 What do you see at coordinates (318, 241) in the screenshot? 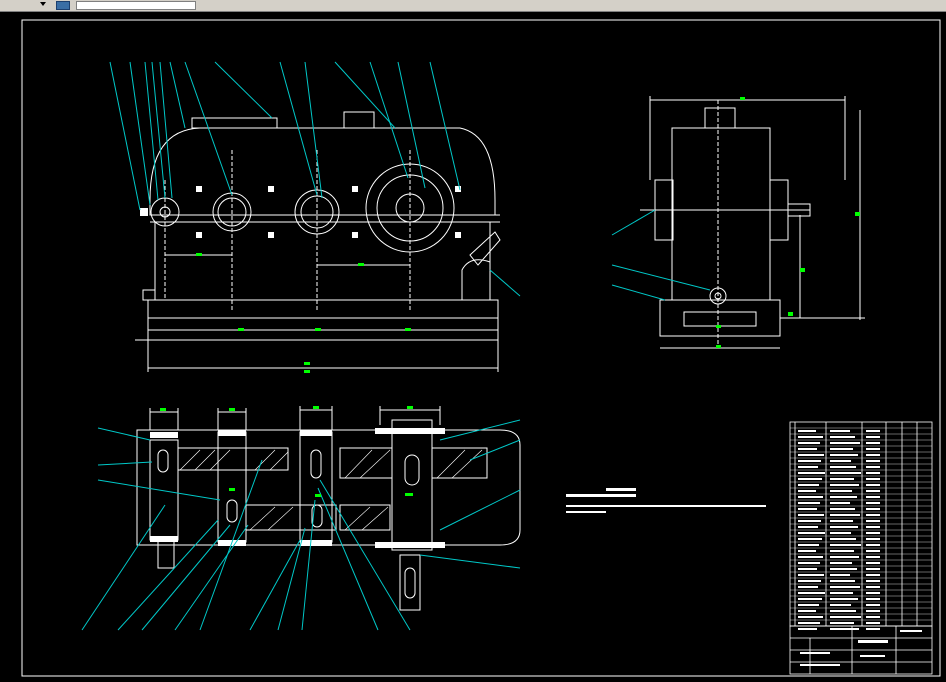
I see `front-view` at bounding box center [318, 241].